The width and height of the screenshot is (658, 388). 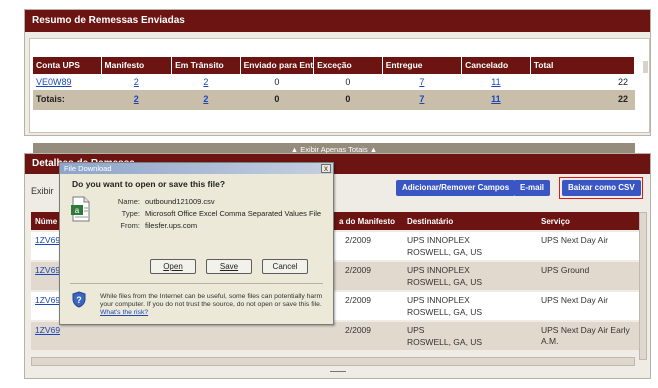 What do you see at coordinates (422, 65) in the screenshot?
I see `col-header-delivered: Entregue` at bounding box center [422, 65].